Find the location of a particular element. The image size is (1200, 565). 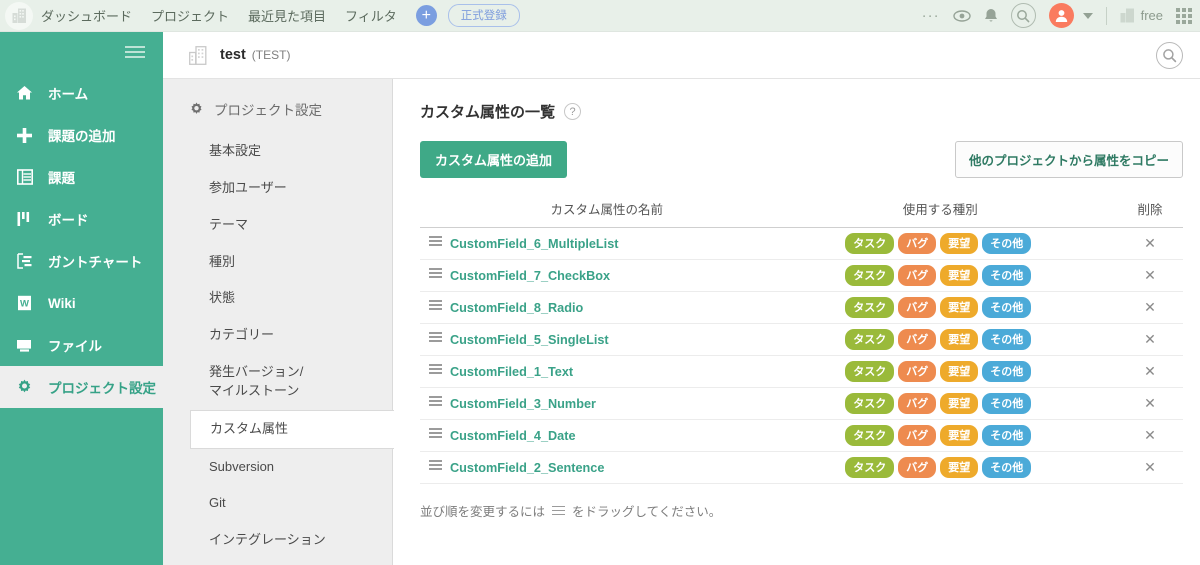

custom-field-name-link: CustomField_3_Number is located at coordinates (523, 404).